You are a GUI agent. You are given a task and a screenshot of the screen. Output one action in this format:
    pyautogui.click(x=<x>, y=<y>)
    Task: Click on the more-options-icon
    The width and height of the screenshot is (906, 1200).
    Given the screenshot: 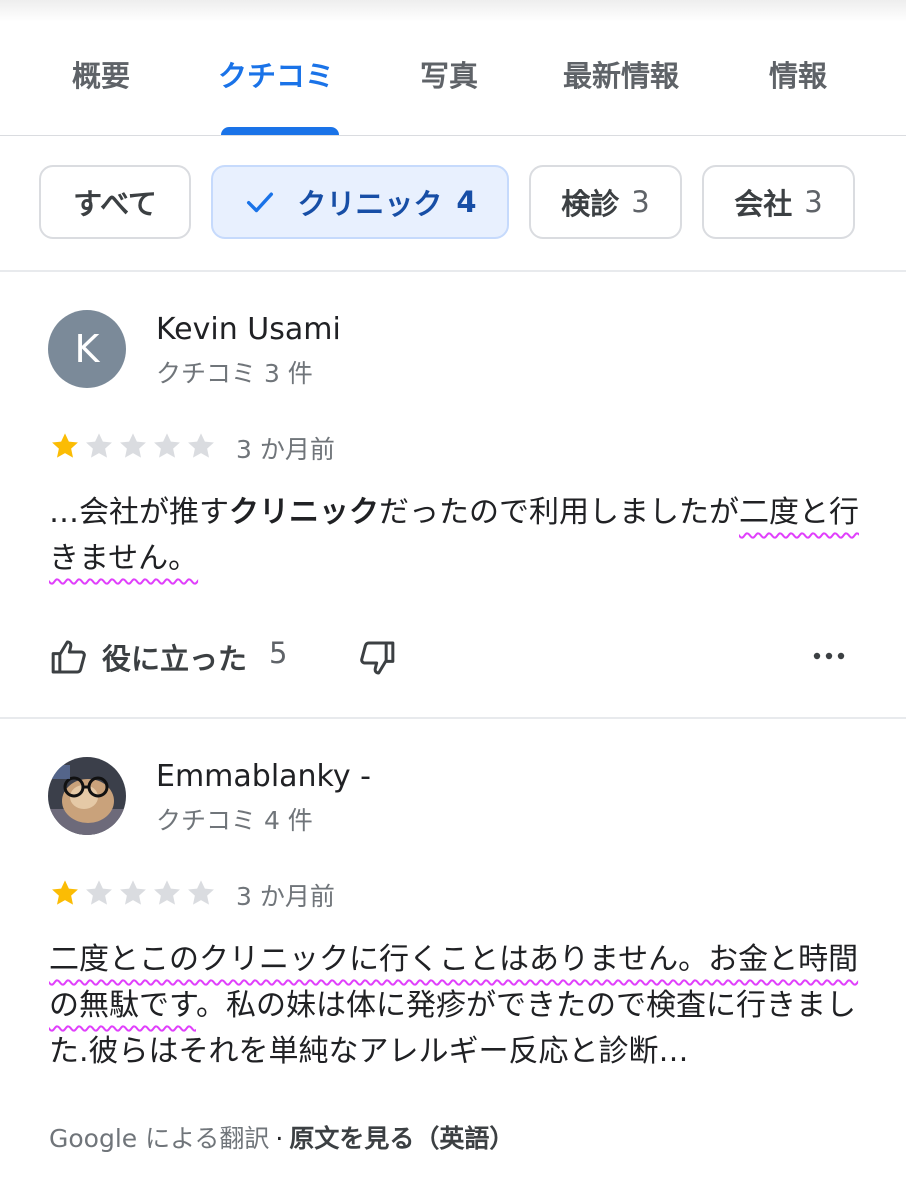 What is the action you would take?
    pyautogui.click(x=829, y=656)
    